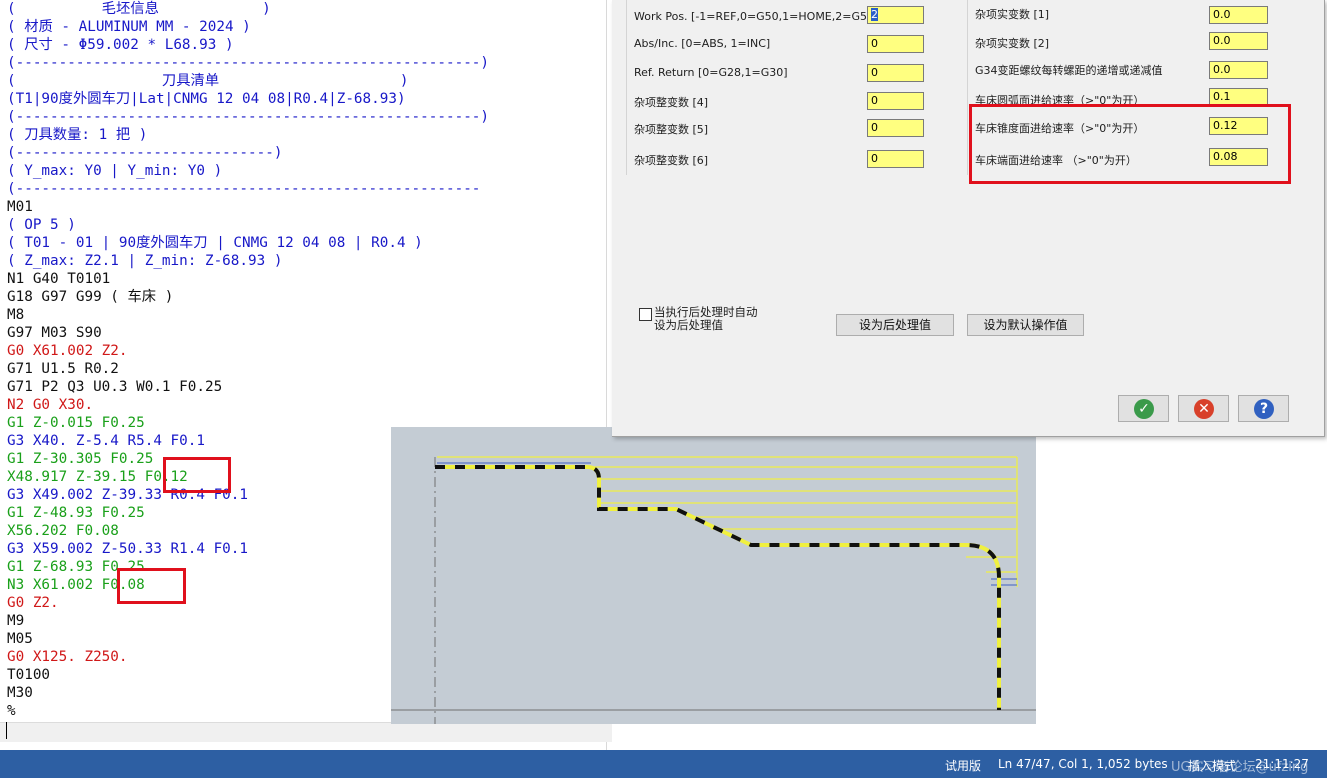 This screenshot has height=778, width=1327. I want to click on label-ref-return: Ref. Return [0=G28,1=G30], so click(711, 72).